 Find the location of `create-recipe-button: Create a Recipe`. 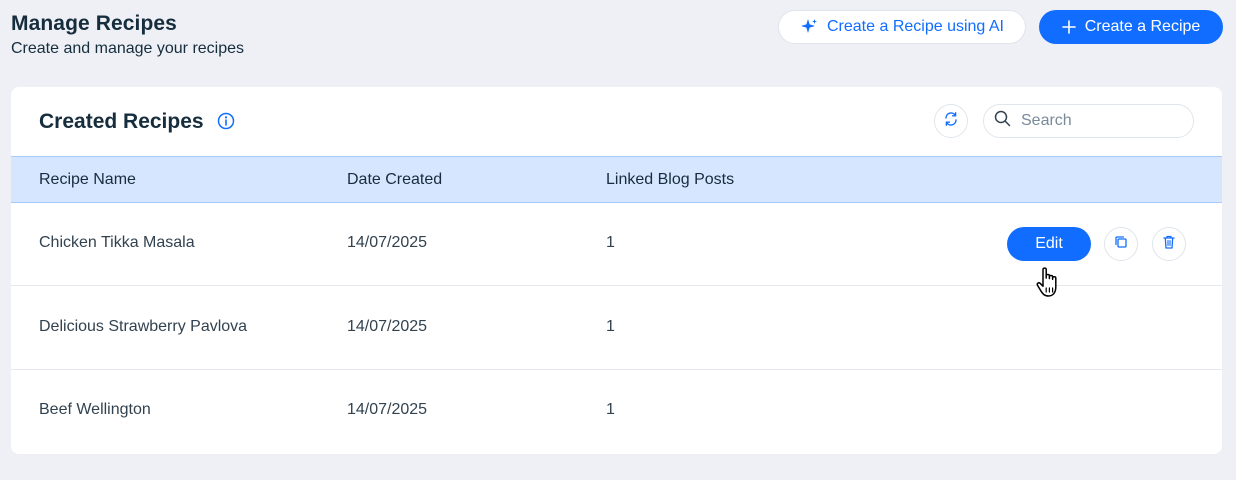

create-recipe-button: Create a Recipe is located at coordinates (1131, 27).